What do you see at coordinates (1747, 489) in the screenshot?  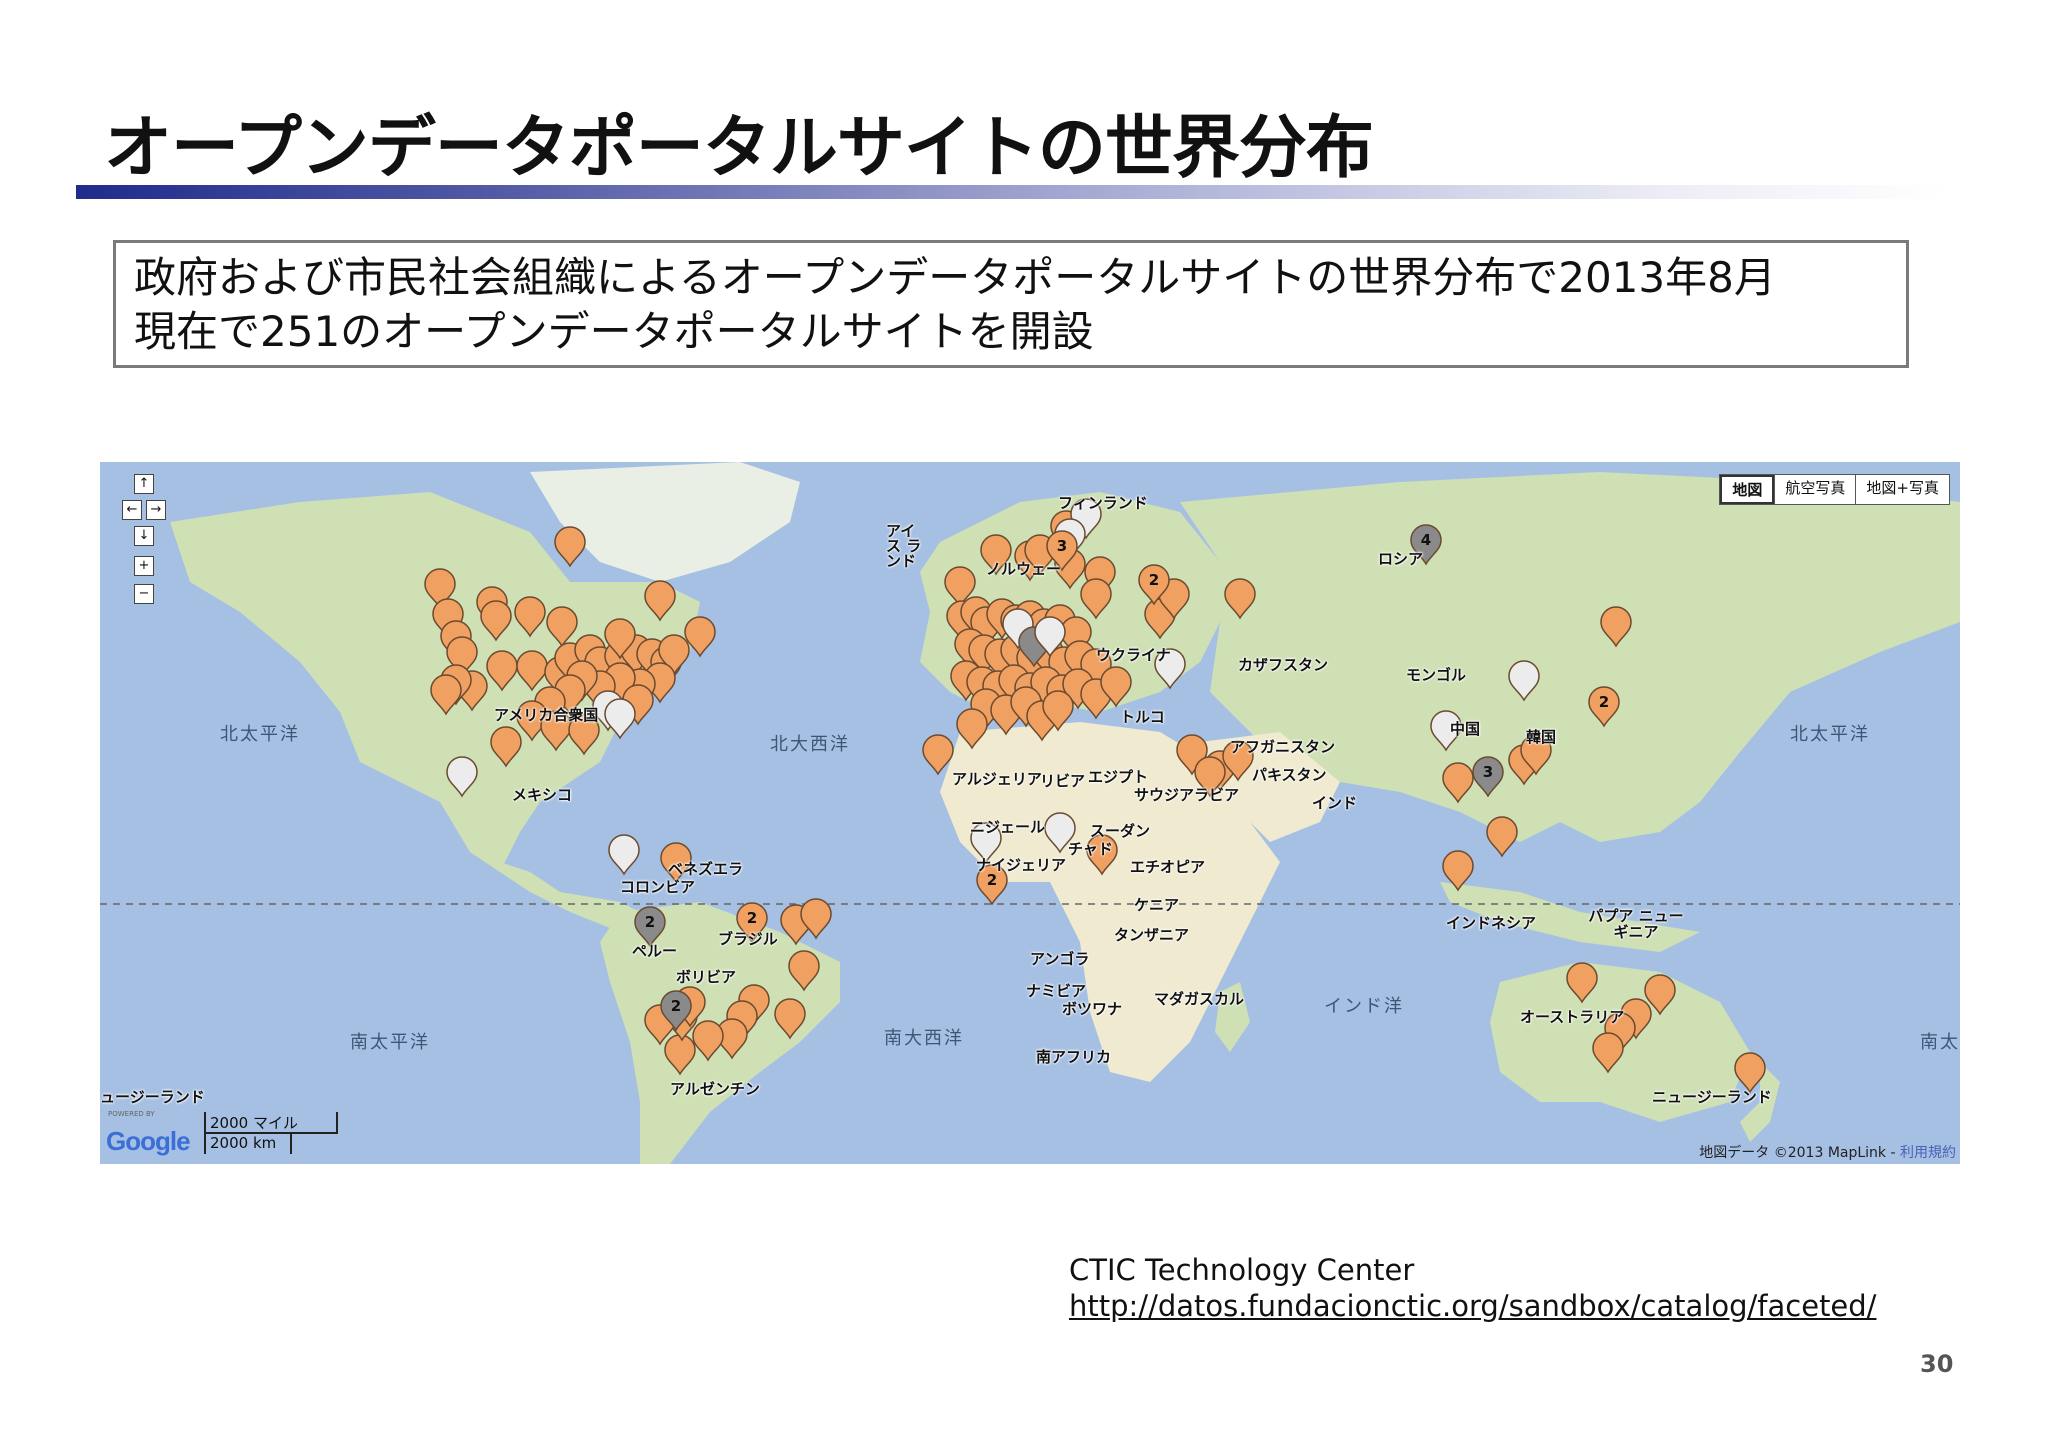 I see `map-type-button: 地図` at bounding box center [1747, 489].